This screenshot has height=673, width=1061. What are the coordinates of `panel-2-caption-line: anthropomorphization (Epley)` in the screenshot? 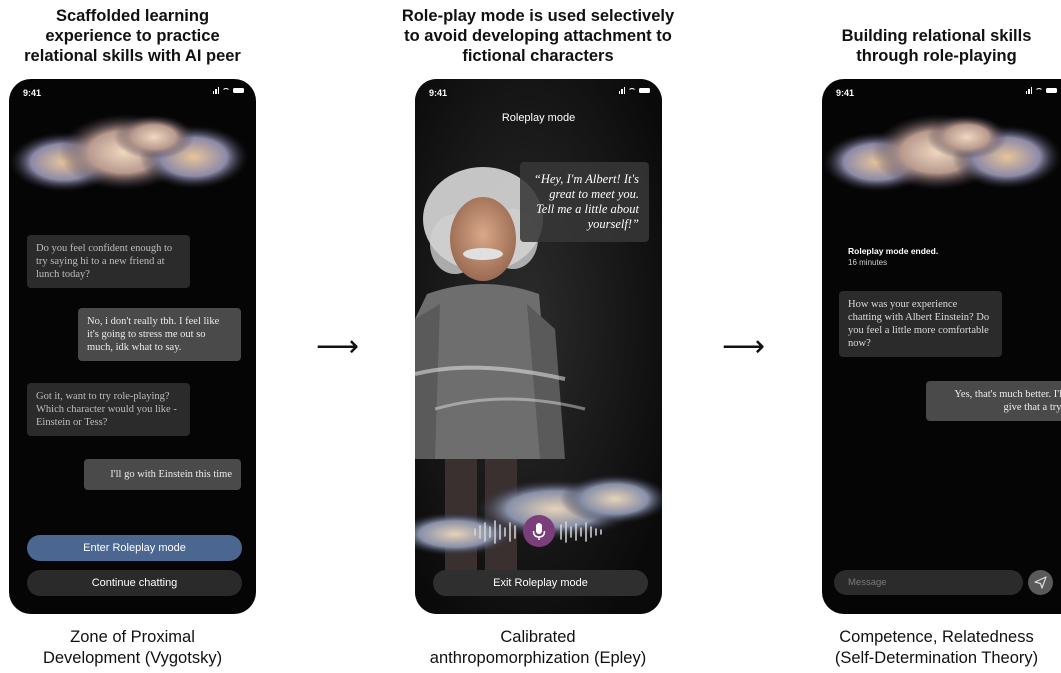 It's located at (538, 658).